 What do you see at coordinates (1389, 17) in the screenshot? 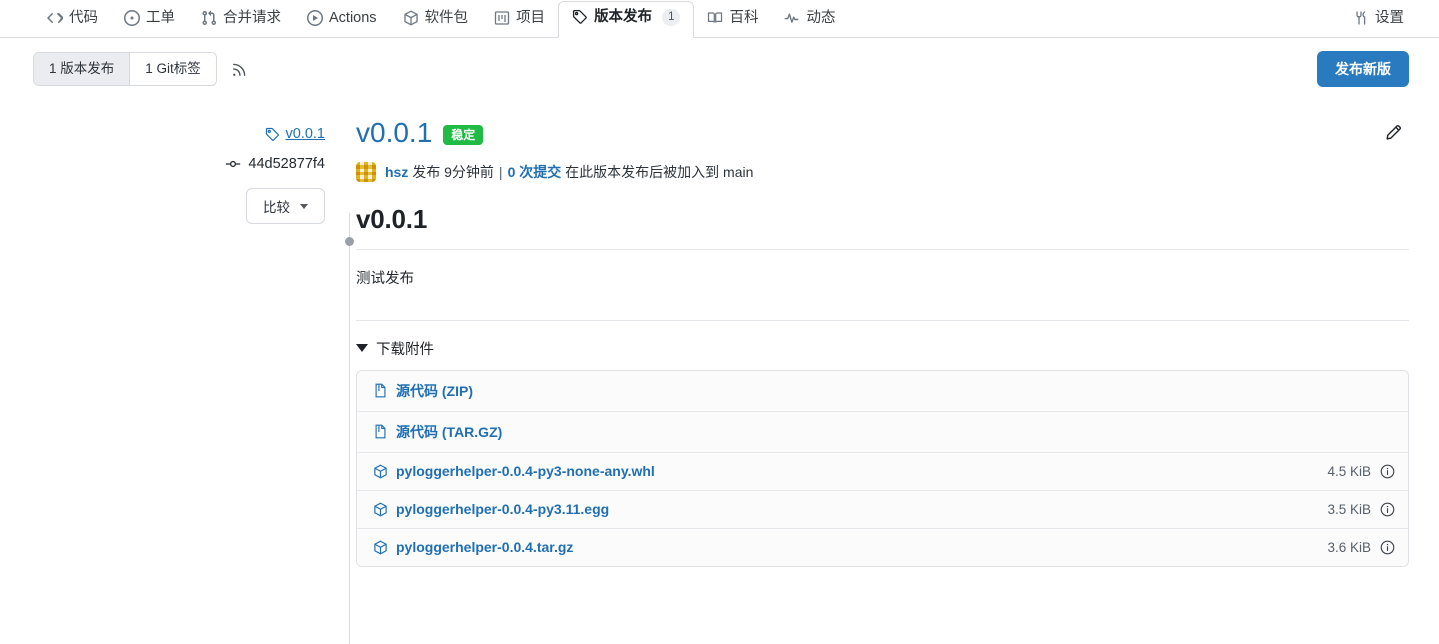
I see `nav-item-settings-label: 设置` at bounding box center [1389, 17].